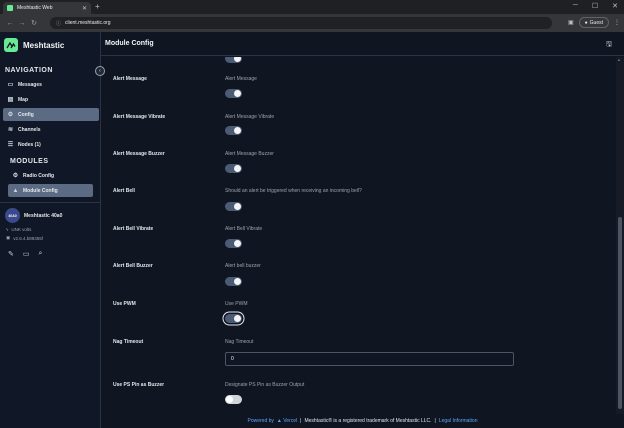 This screenshot has width=624, height=428. Describe the element at coordinates (571, 22) in the screenshot. I see `side-panel-icon: ▣` at that location.